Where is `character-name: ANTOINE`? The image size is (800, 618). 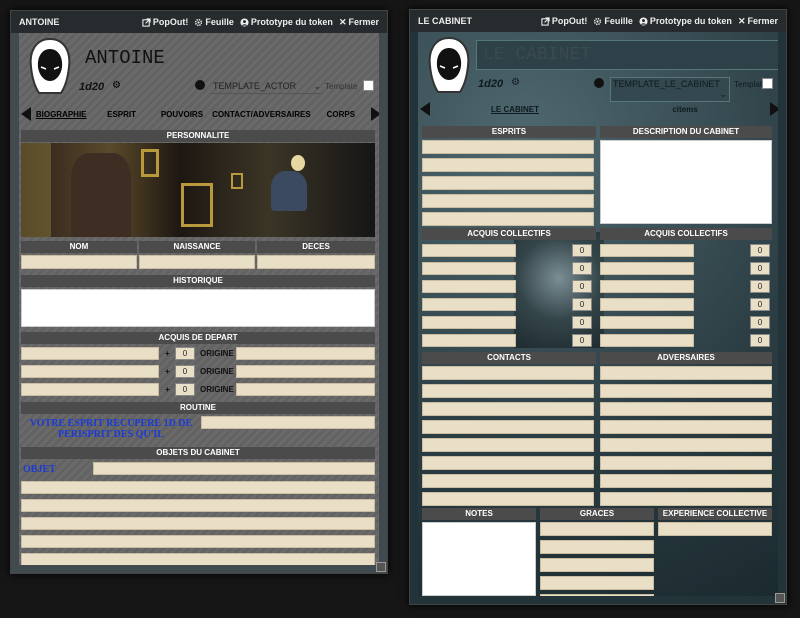 character-name: ANTOINE is located at coordinates (125, 58).